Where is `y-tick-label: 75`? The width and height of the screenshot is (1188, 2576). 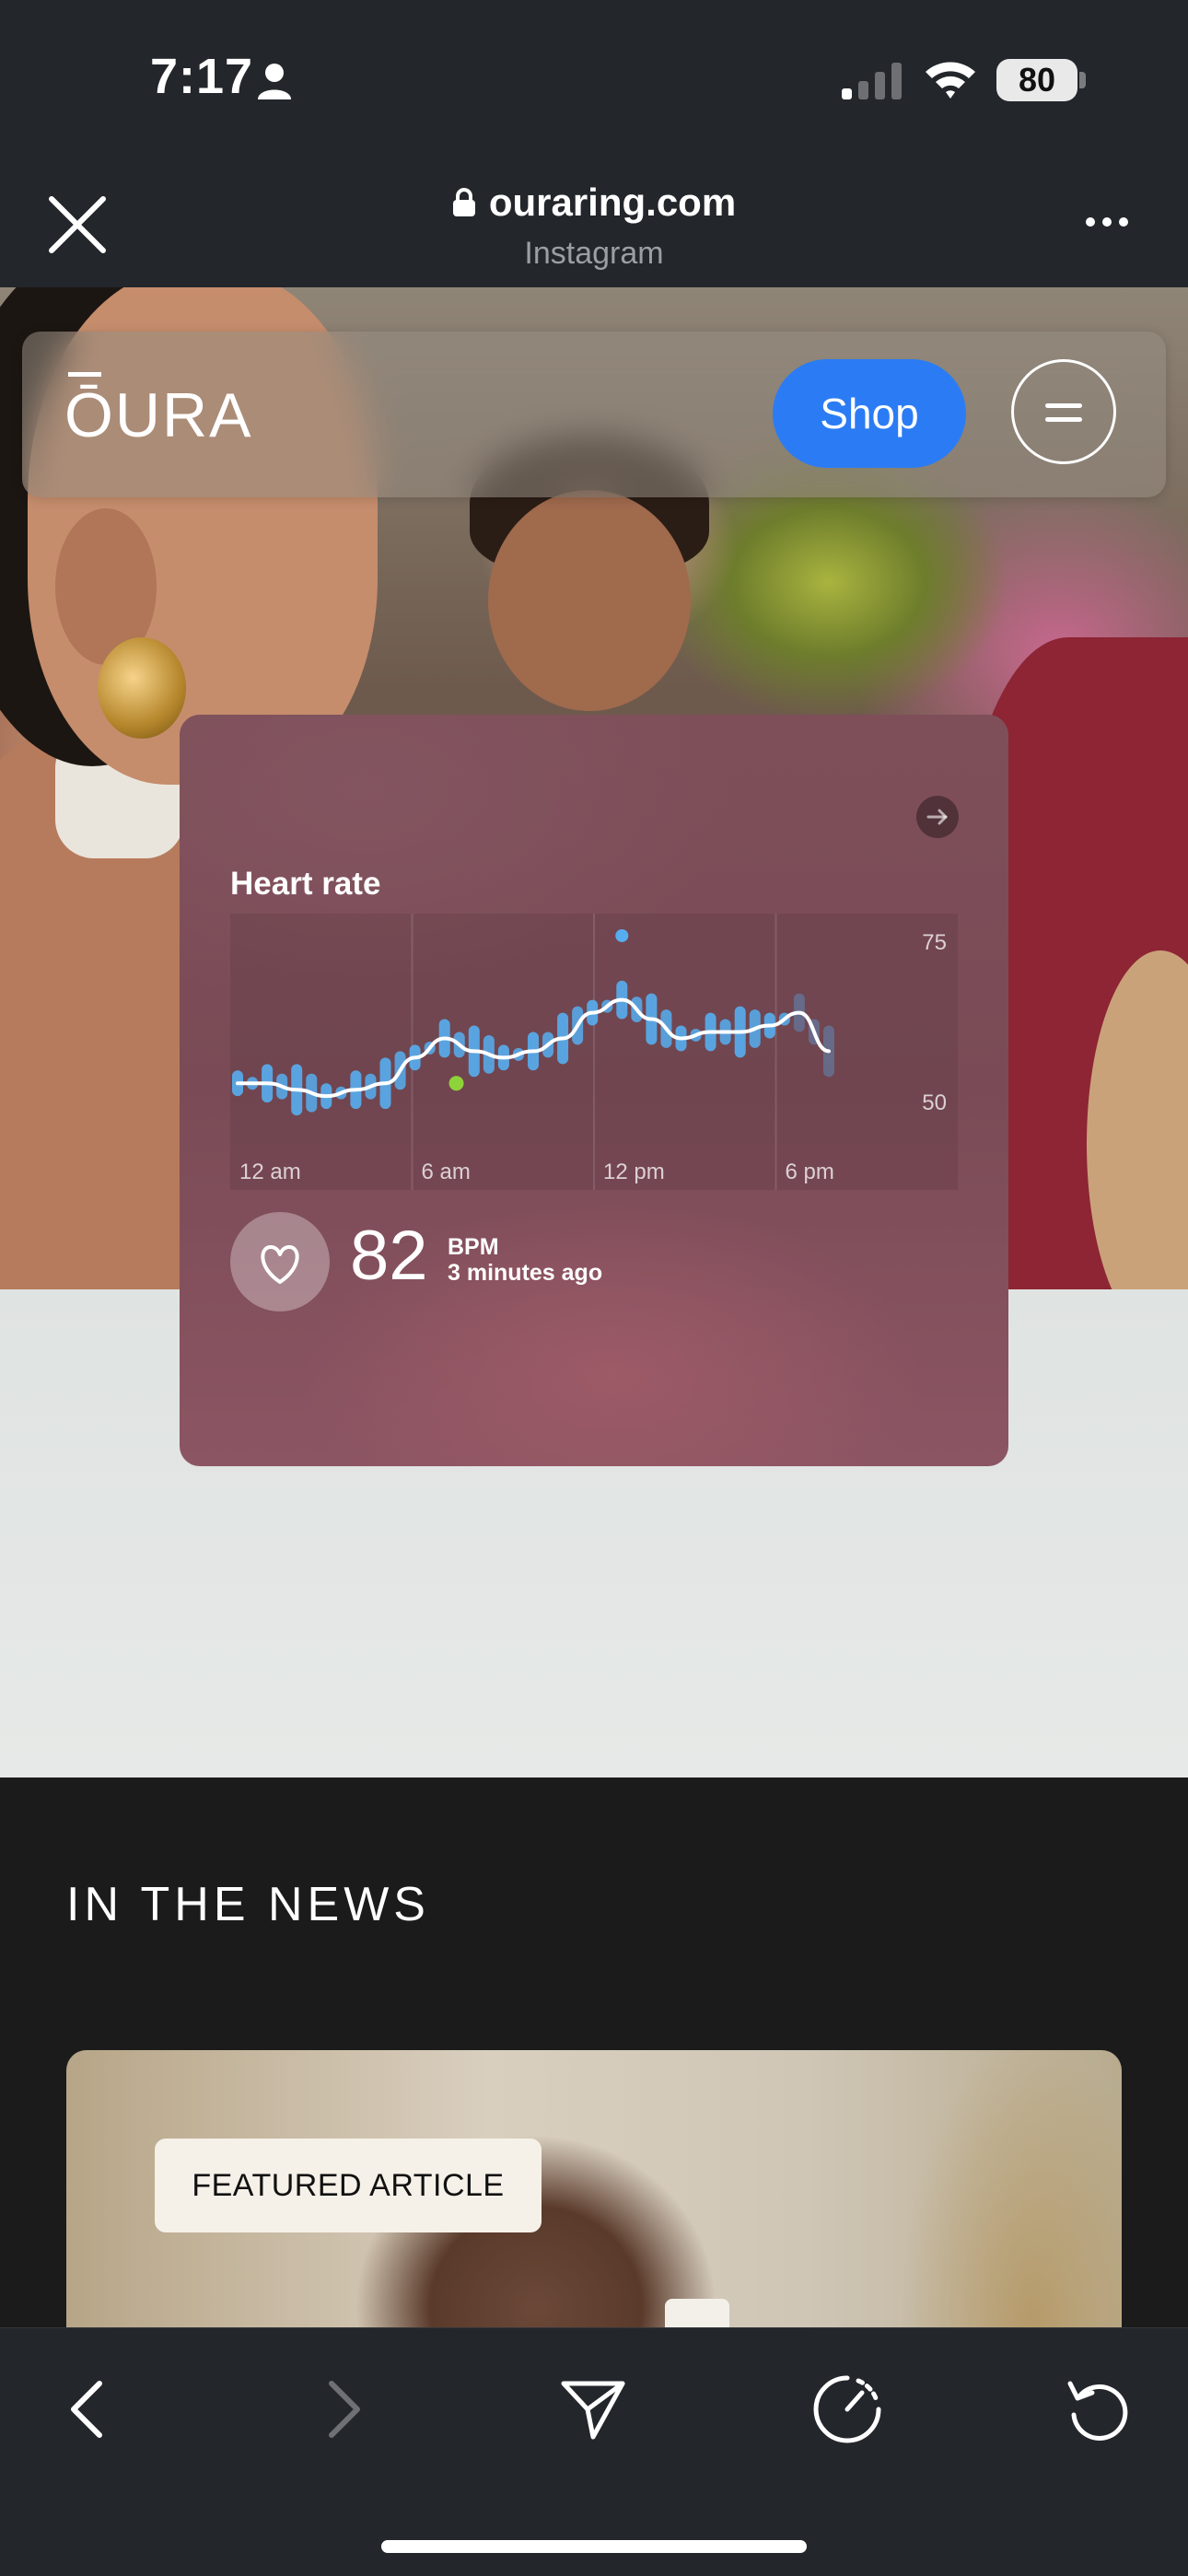
y-tick-label: 75 is located at coordinates (934, 942).